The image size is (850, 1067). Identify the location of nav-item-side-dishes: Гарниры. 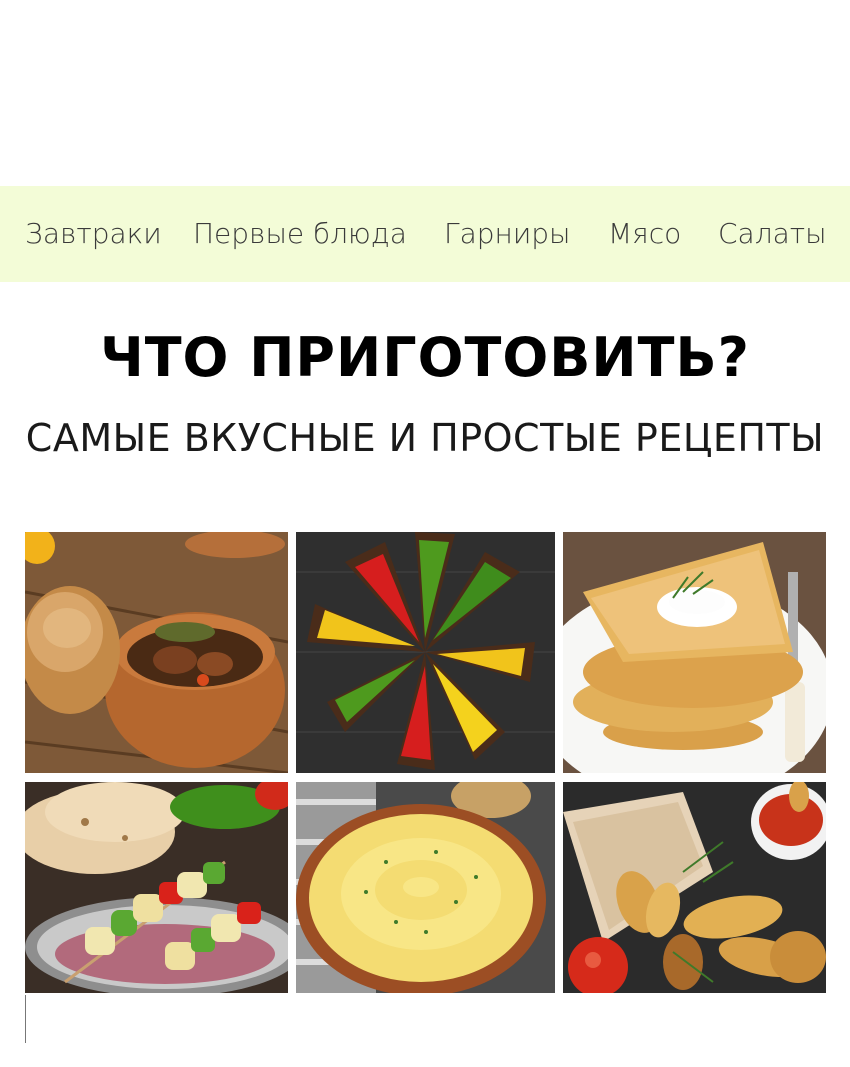
(507, 234).